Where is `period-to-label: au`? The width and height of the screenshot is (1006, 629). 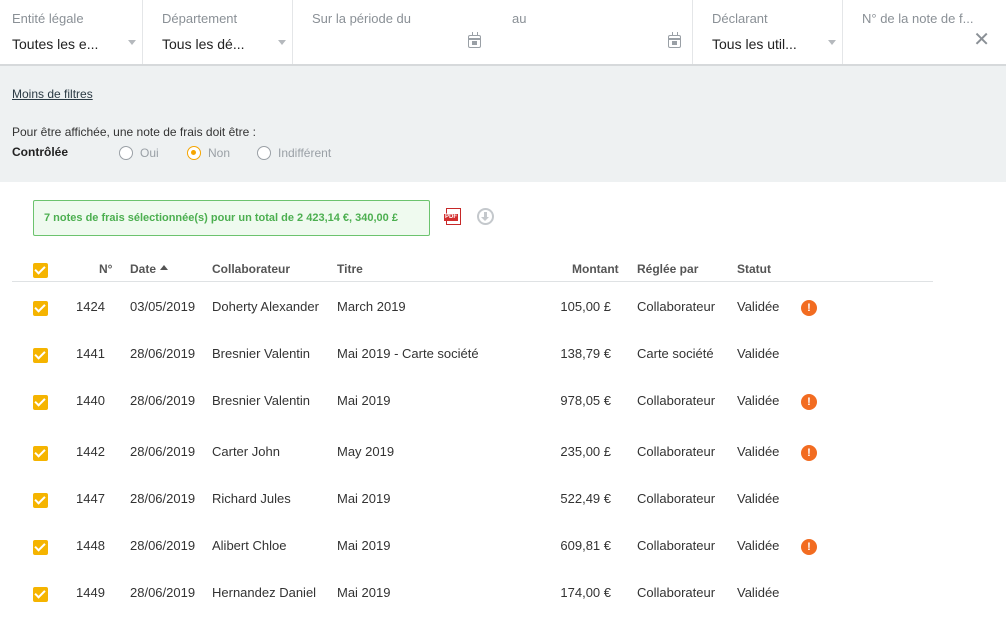 period-to-label: au is located at coordinates (519, 18).